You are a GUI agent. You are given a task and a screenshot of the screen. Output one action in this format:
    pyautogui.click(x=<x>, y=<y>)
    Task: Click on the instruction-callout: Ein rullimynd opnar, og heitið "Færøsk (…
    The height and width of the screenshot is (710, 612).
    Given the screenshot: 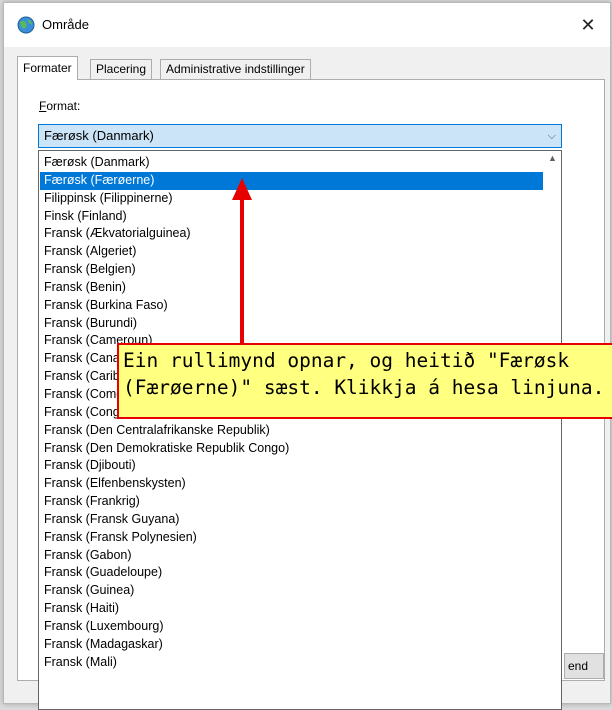 What is the action you would take?
    pyautogui.click(x=364, y=381)
    